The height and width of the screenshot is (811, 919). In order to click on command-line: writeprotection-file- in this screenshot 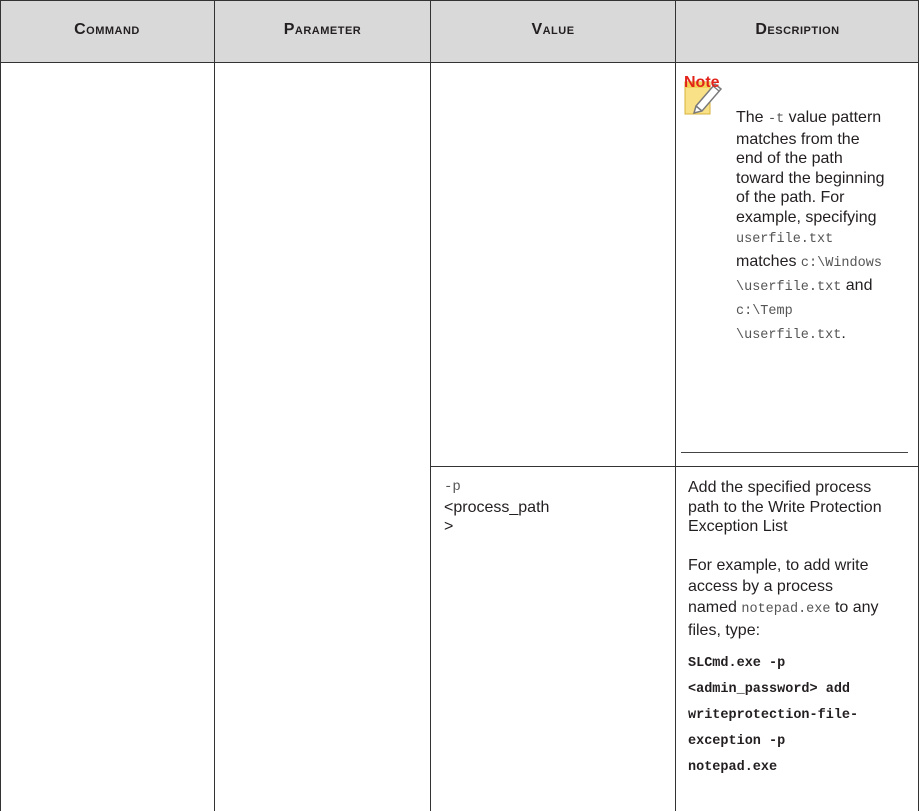, I will do `click(773, 715)`.